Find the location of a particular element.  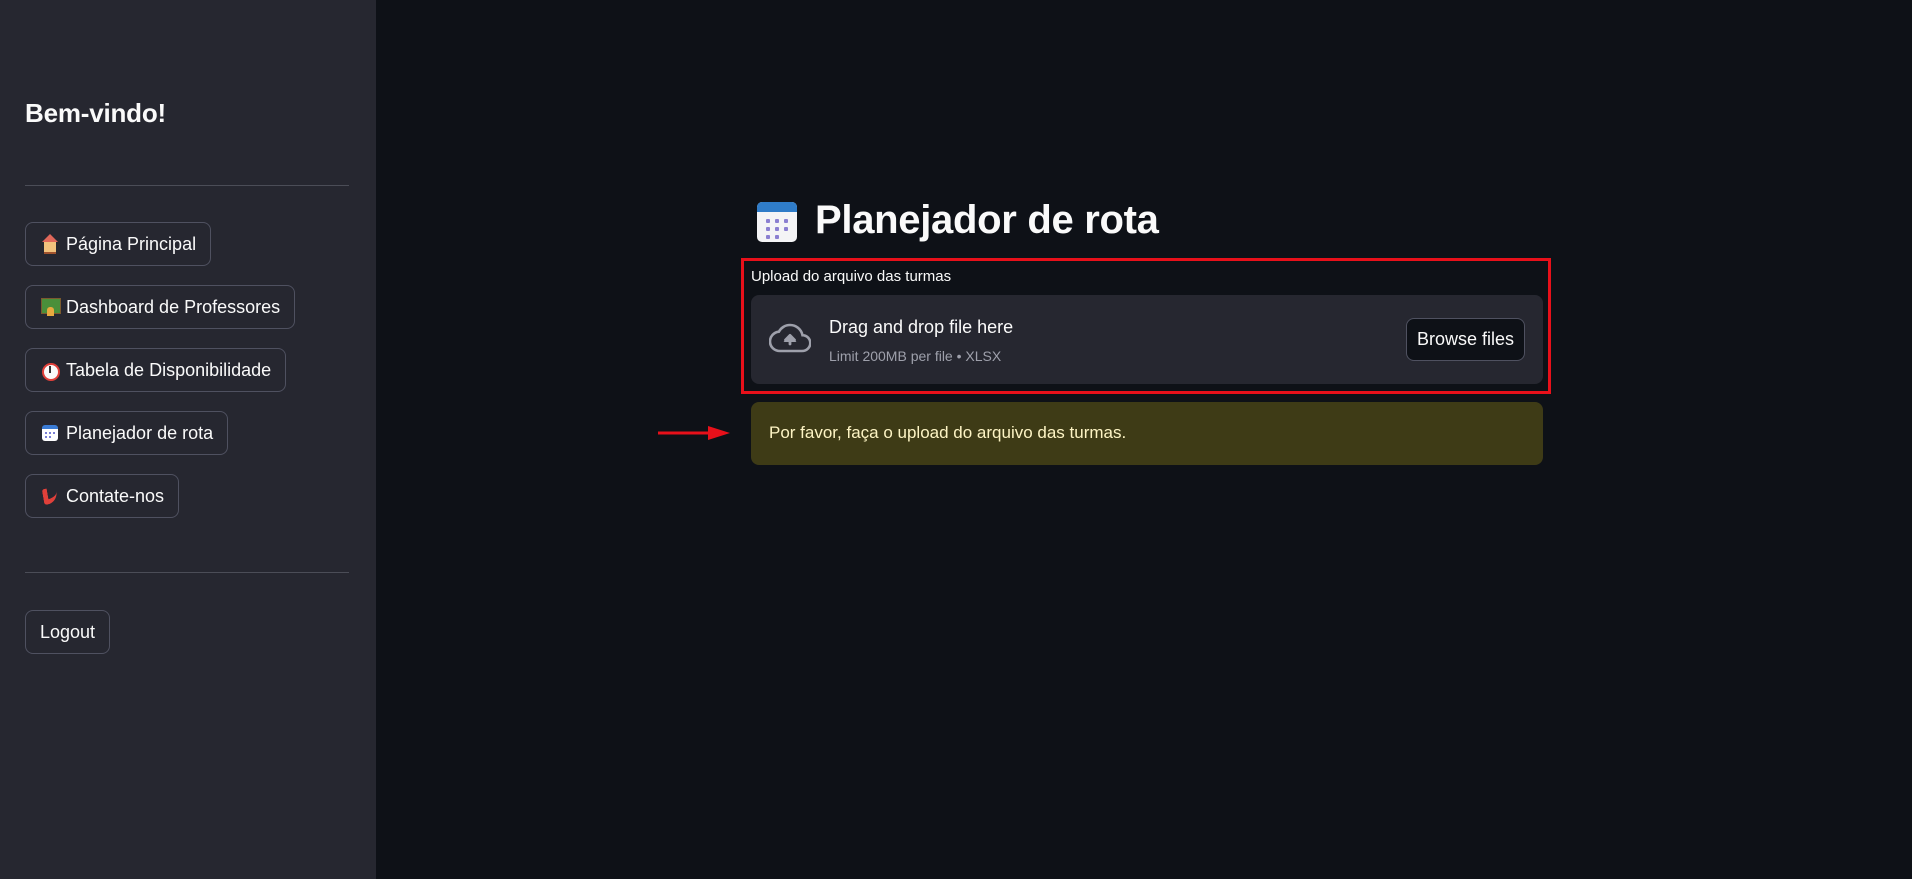

alarm-clock-icon is located at coordinates (50, 370).